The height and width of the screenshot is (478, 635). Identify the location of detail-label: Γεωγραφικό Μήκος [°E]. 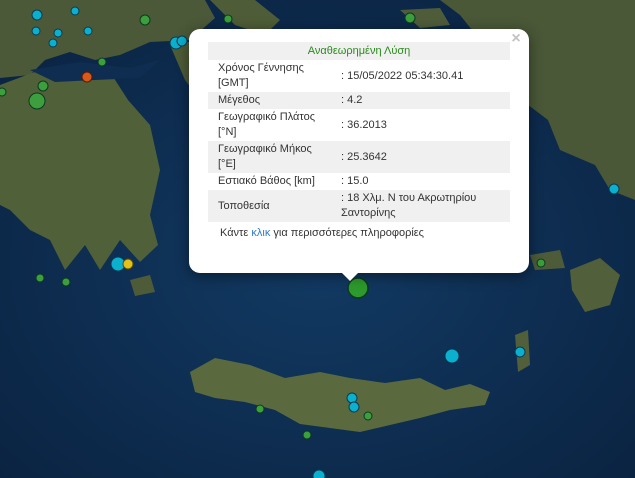
(265, 156).